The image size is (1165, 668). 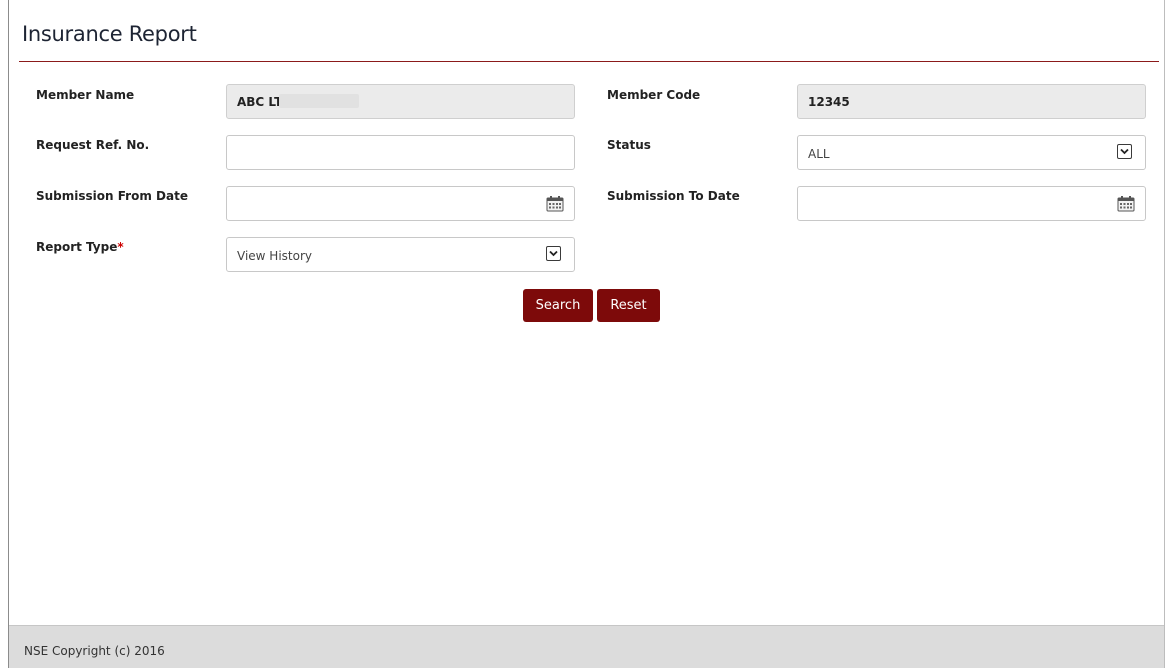 I want to click on search-button: Search, so click(x=558, y=305).